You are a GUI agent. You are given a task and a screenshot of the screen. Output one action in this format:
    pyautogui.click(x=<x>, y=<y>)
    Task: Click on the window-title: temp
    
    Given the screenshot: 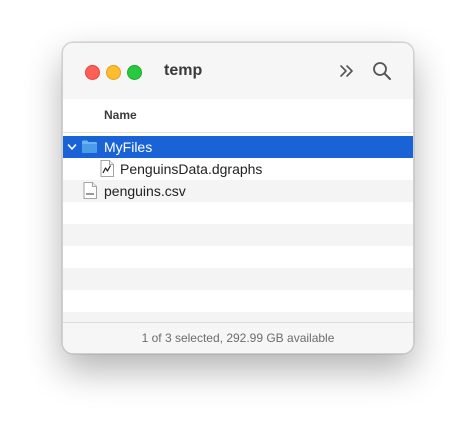 What is the action you would take?
    pyautogui.click(x=183, y=70)
    